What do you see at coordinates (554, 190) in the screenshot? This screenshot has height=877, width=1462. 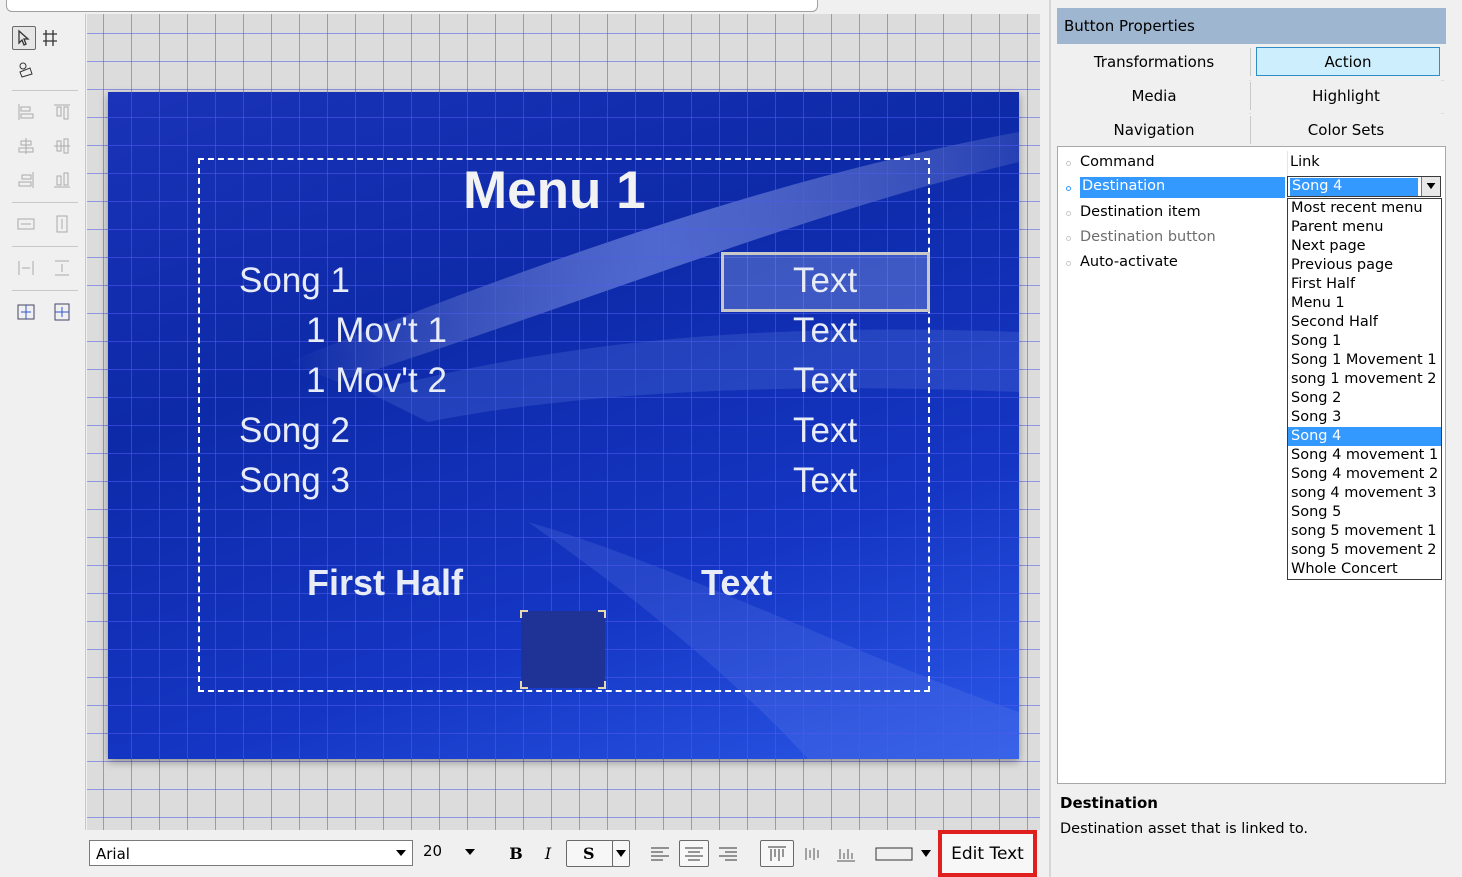 I see `menu-title: Menu 1` at bounding box center [554, 190].